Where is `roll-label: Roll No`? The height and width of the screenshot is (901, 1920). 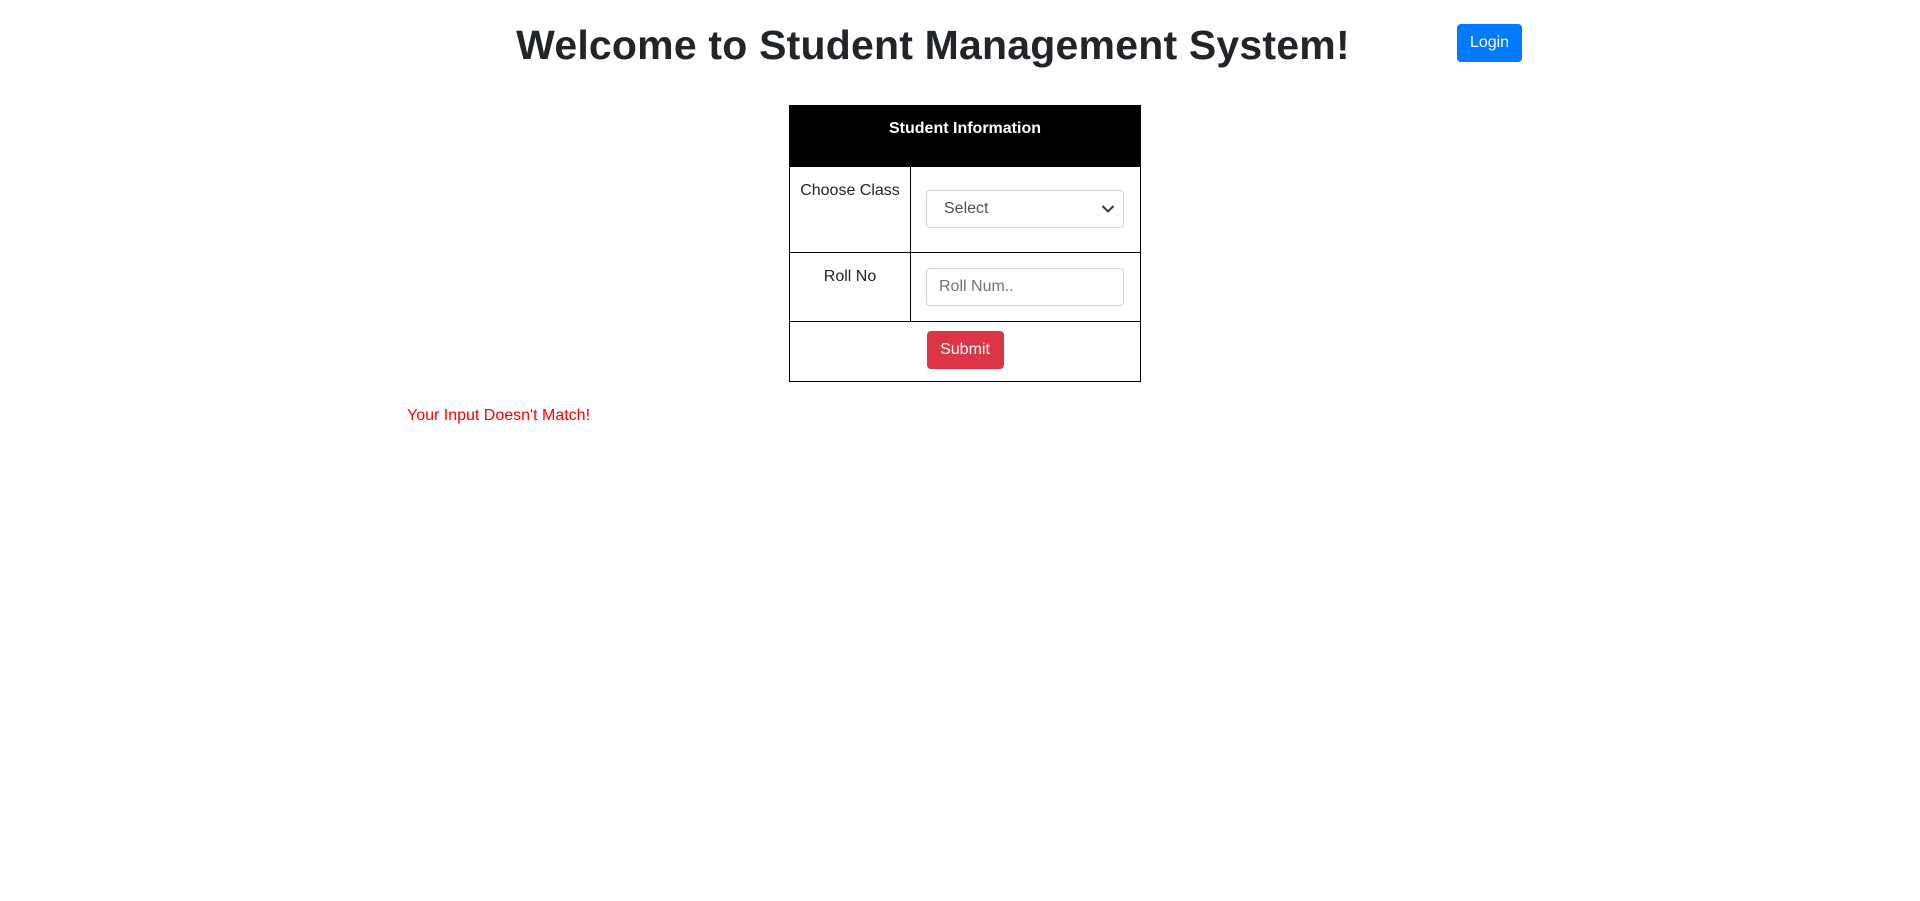 roll-label: Roll No is located at coordinates (850, 287).